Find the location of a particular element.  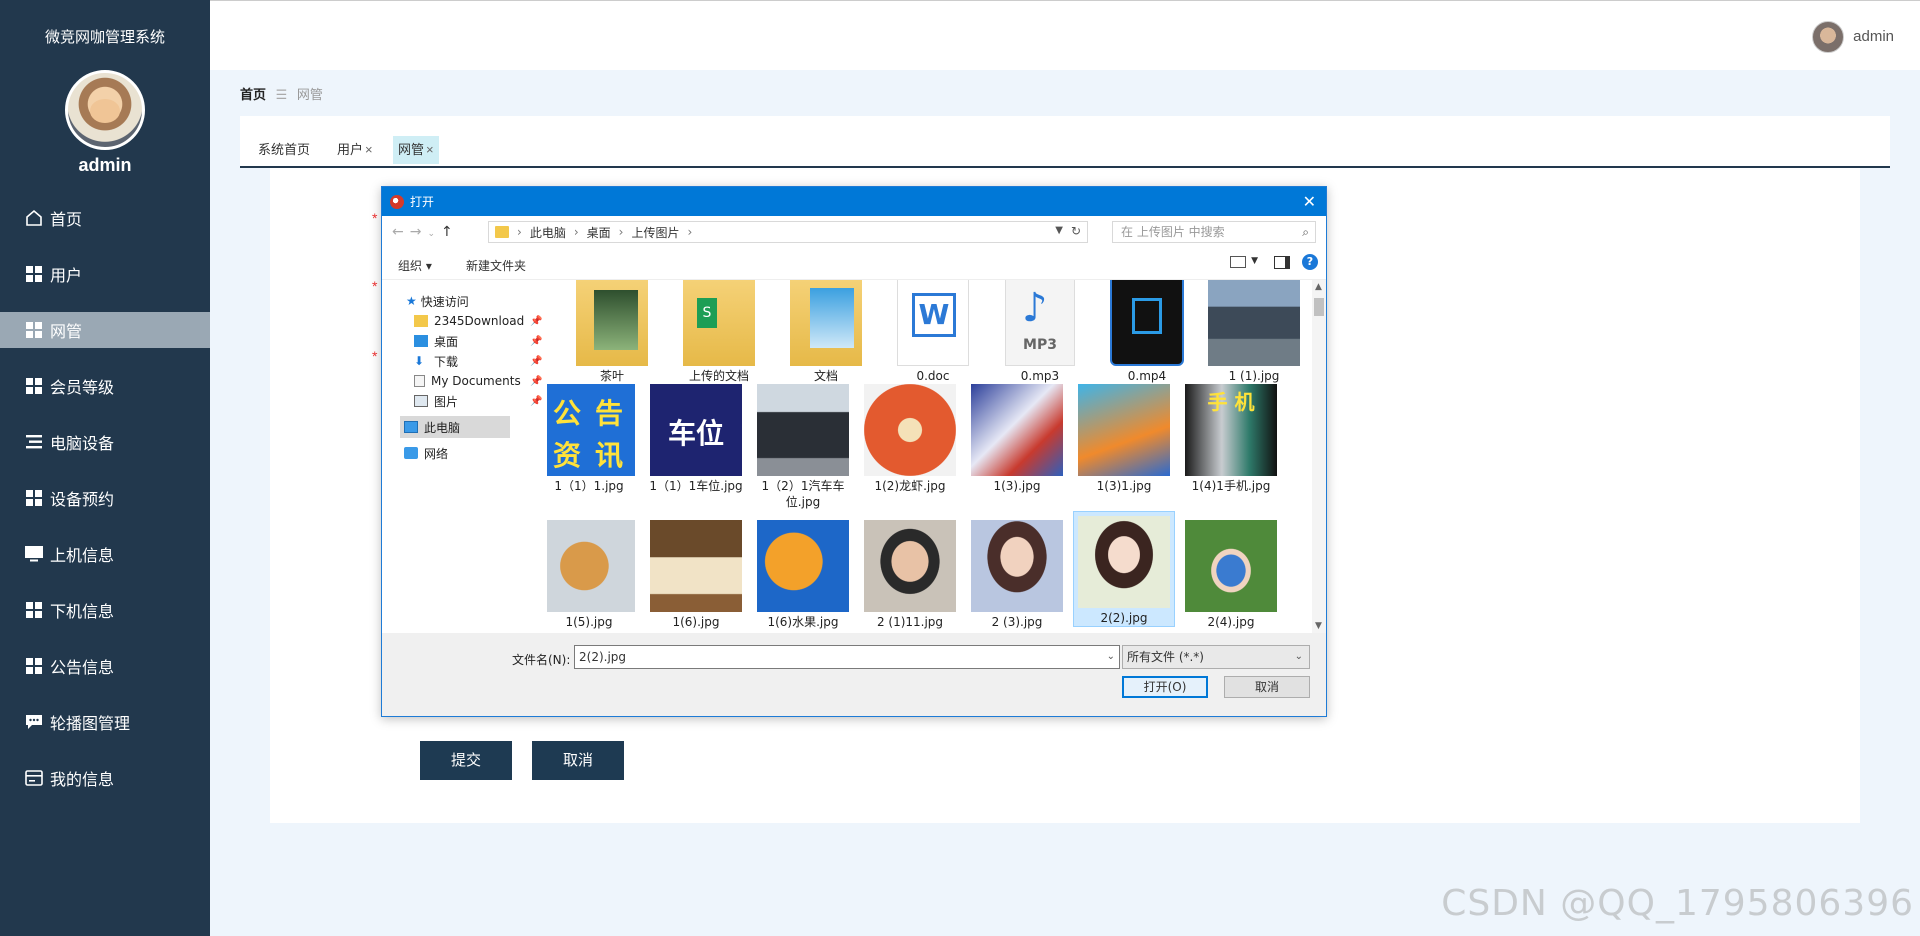

recent-dropdown-icon: ⌄ is located at coordinates (434, 234).